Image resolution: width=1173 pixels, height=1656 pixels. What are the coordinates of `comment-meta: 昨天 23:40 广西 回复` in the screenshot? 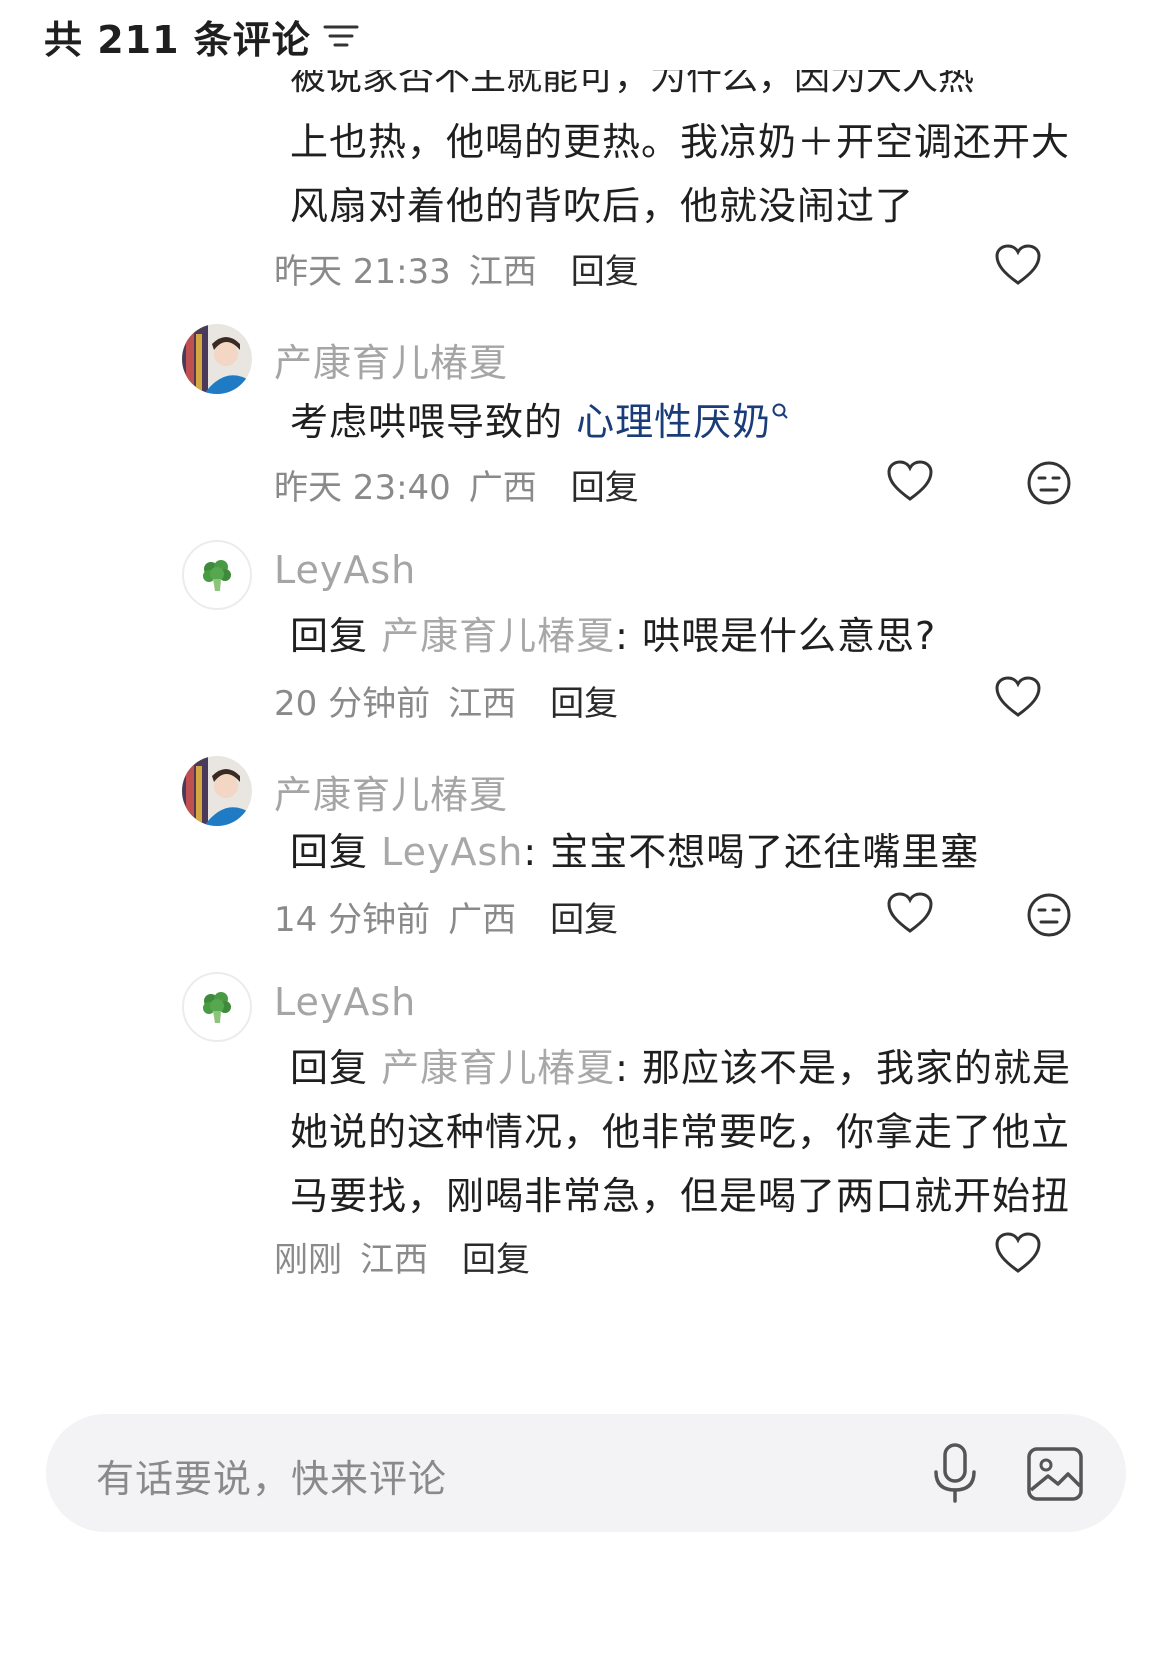 It's located at (456, 484).